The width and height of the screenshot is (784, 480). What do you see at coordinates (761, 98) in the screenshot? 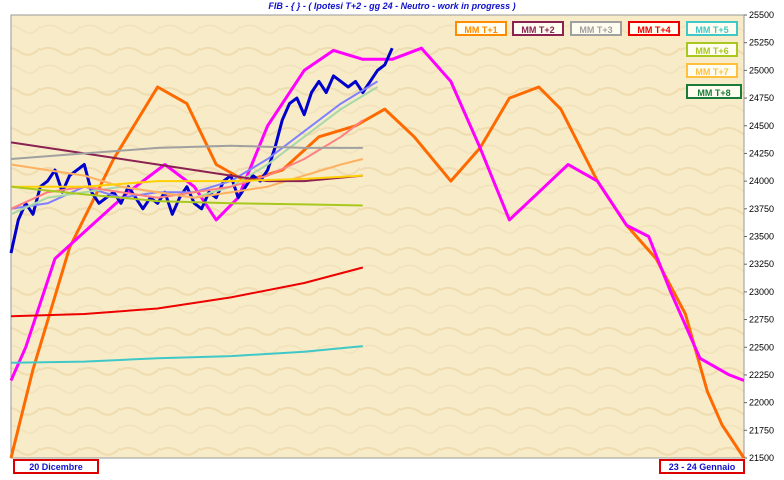
I see `y-tick-label: 24750` at bounding box center [761, 98].